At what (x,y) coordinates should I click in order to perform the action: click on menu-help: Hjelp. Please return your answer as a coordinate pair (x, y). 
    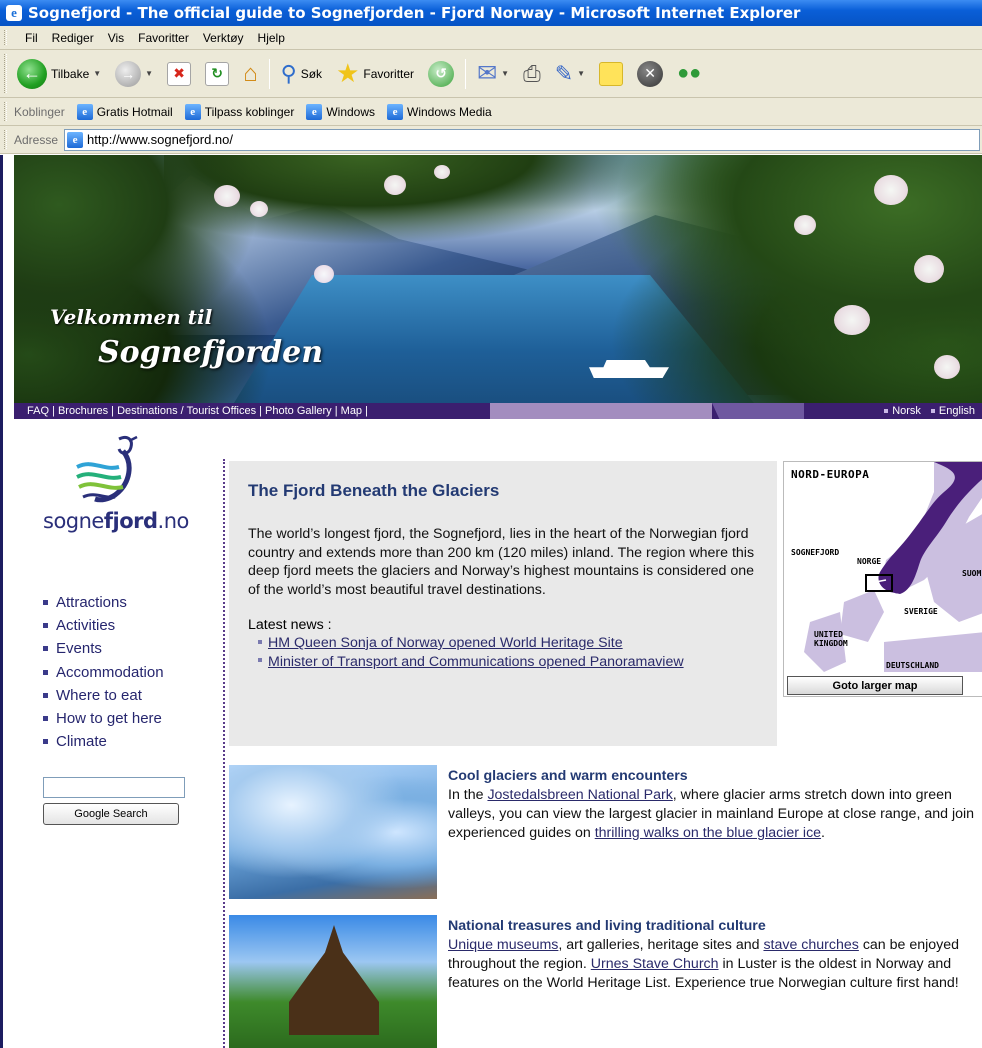
    Looking at the image, I should click on (271, 38).